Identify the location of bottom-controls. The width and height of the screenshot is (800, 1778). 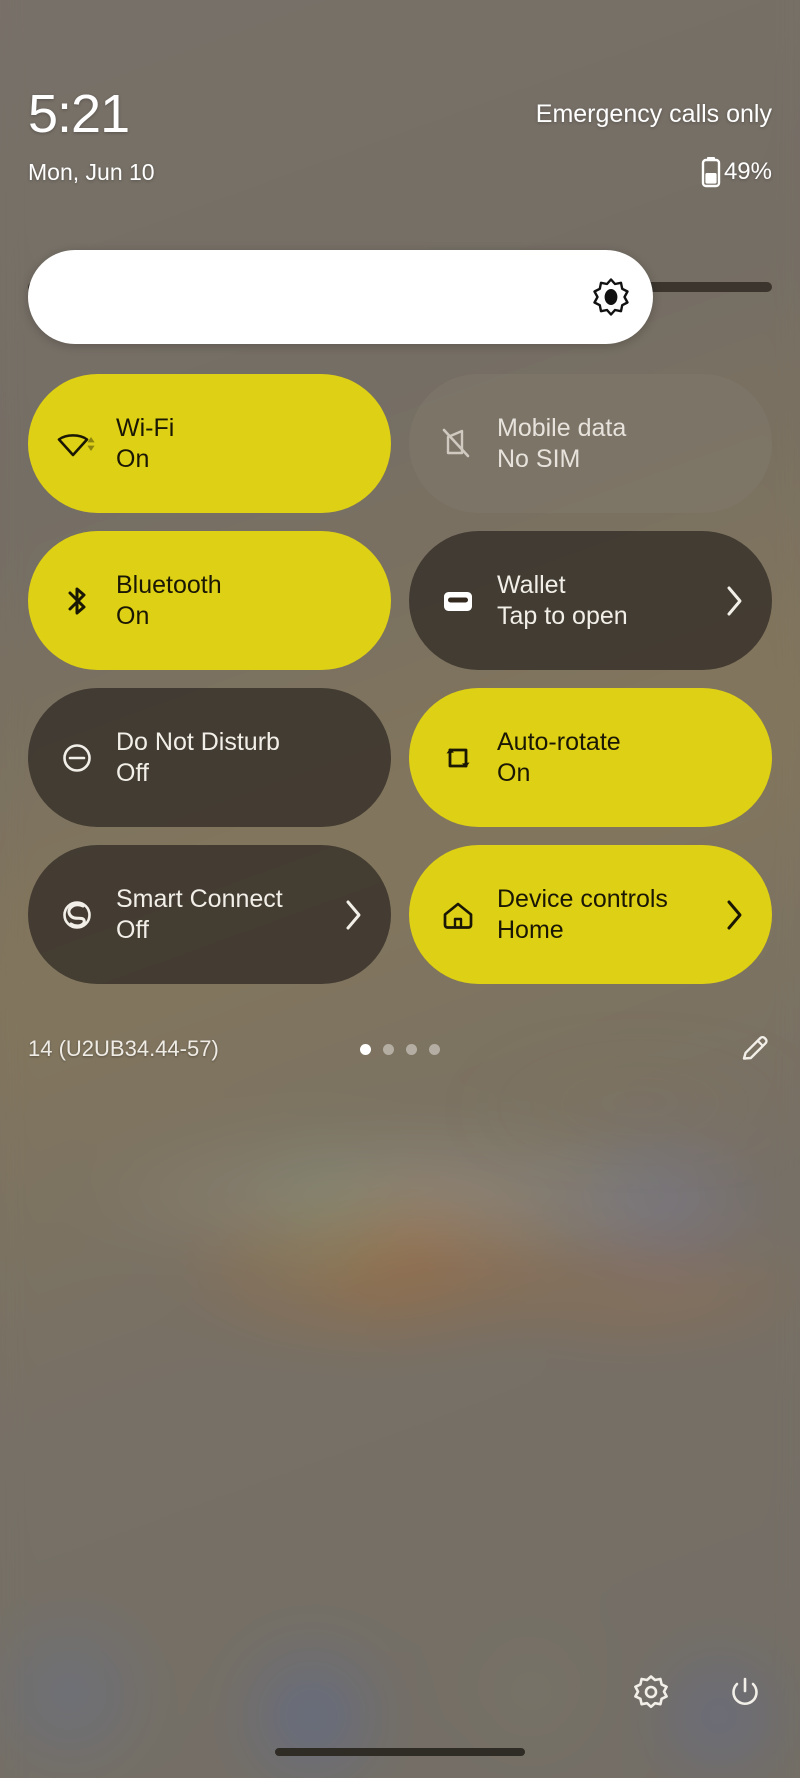
(698, 1693).